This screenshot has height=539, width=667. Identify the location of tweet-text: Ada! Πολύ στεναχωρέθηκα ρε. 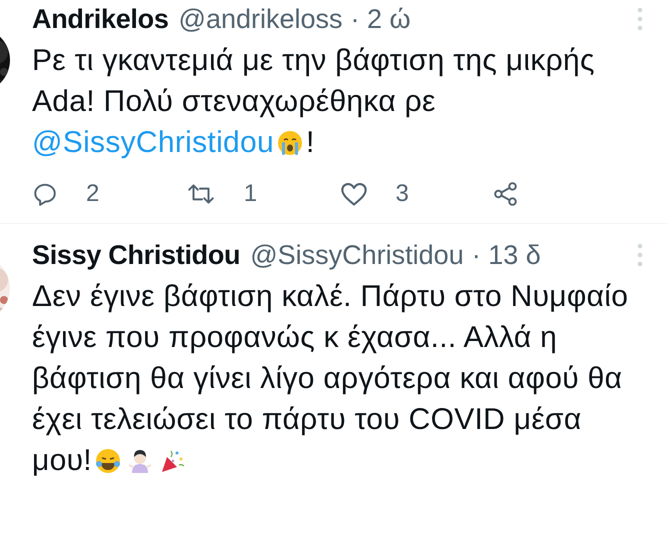
(234, 102).